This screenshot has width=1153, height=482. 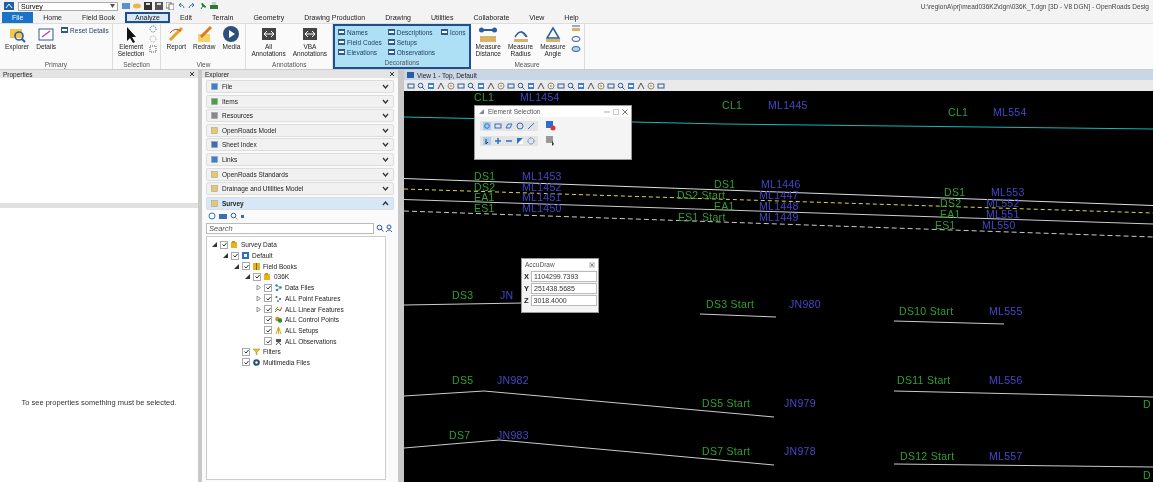 What do you see at coordinates (1003, 203) in the screenshot?
I see `feature-label: ML552` at bounding box center [1003, 203].